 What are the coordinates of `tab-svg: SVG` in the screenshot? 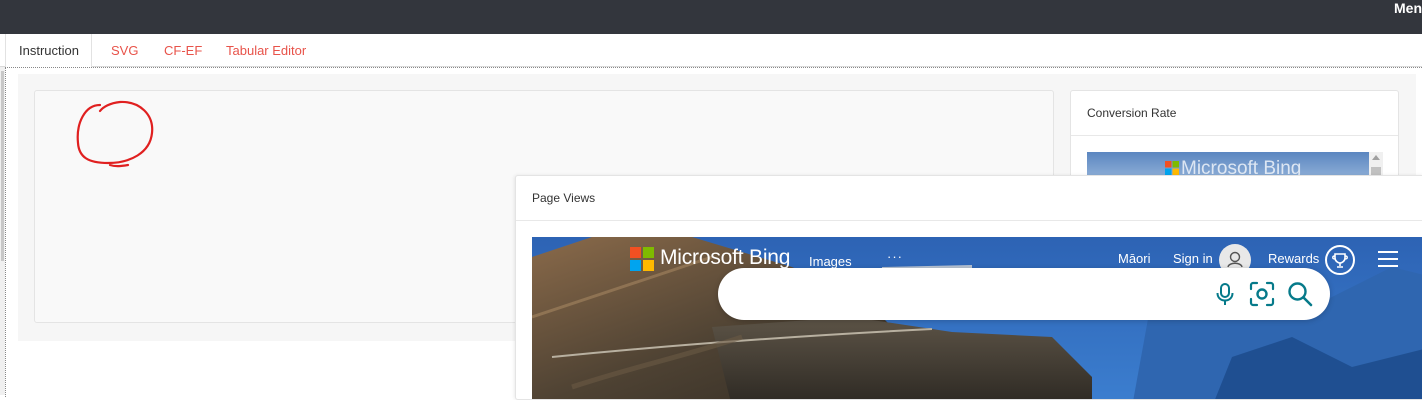 It's located at (124, 50).